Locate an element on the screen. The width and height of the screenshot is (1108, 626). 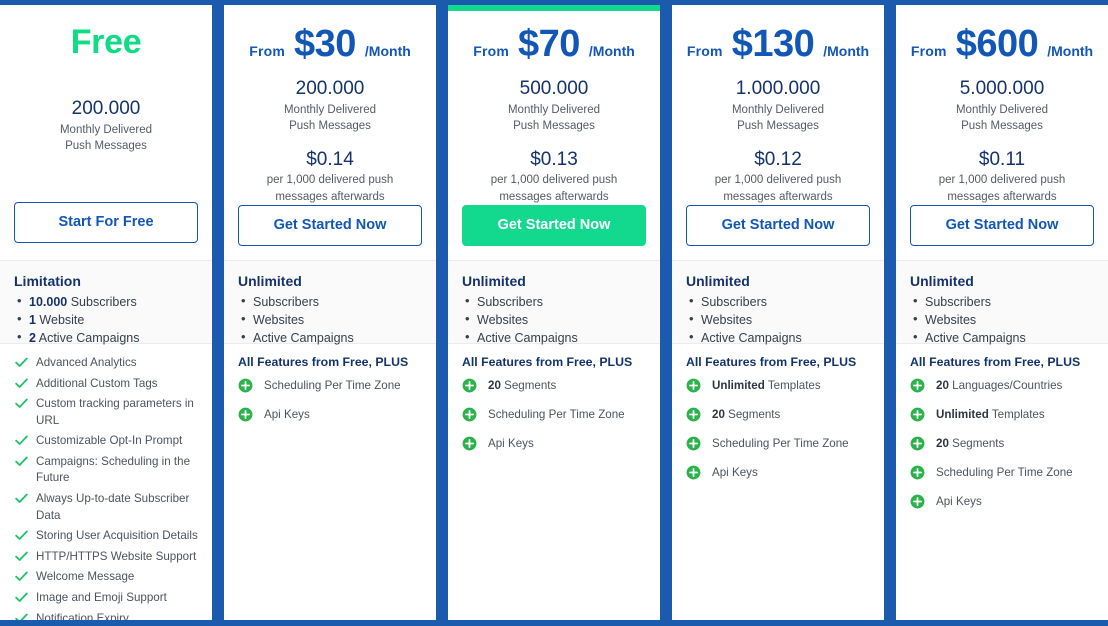
cta-holder: Start For Free is located at coordinates (106, 231).